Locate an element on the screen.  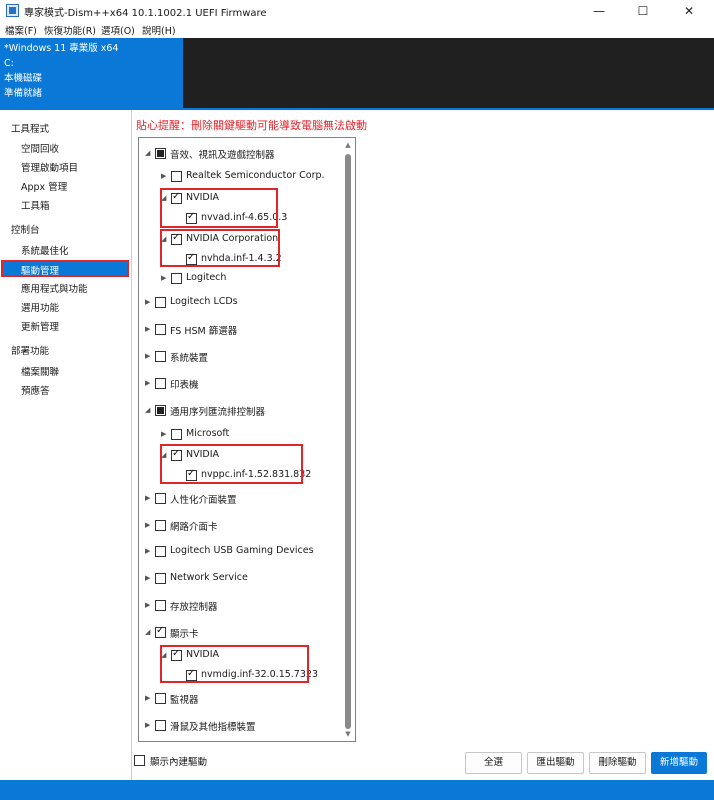
sidebar-item-optional-features: 選用功能 is located at coordinates (40, 307).